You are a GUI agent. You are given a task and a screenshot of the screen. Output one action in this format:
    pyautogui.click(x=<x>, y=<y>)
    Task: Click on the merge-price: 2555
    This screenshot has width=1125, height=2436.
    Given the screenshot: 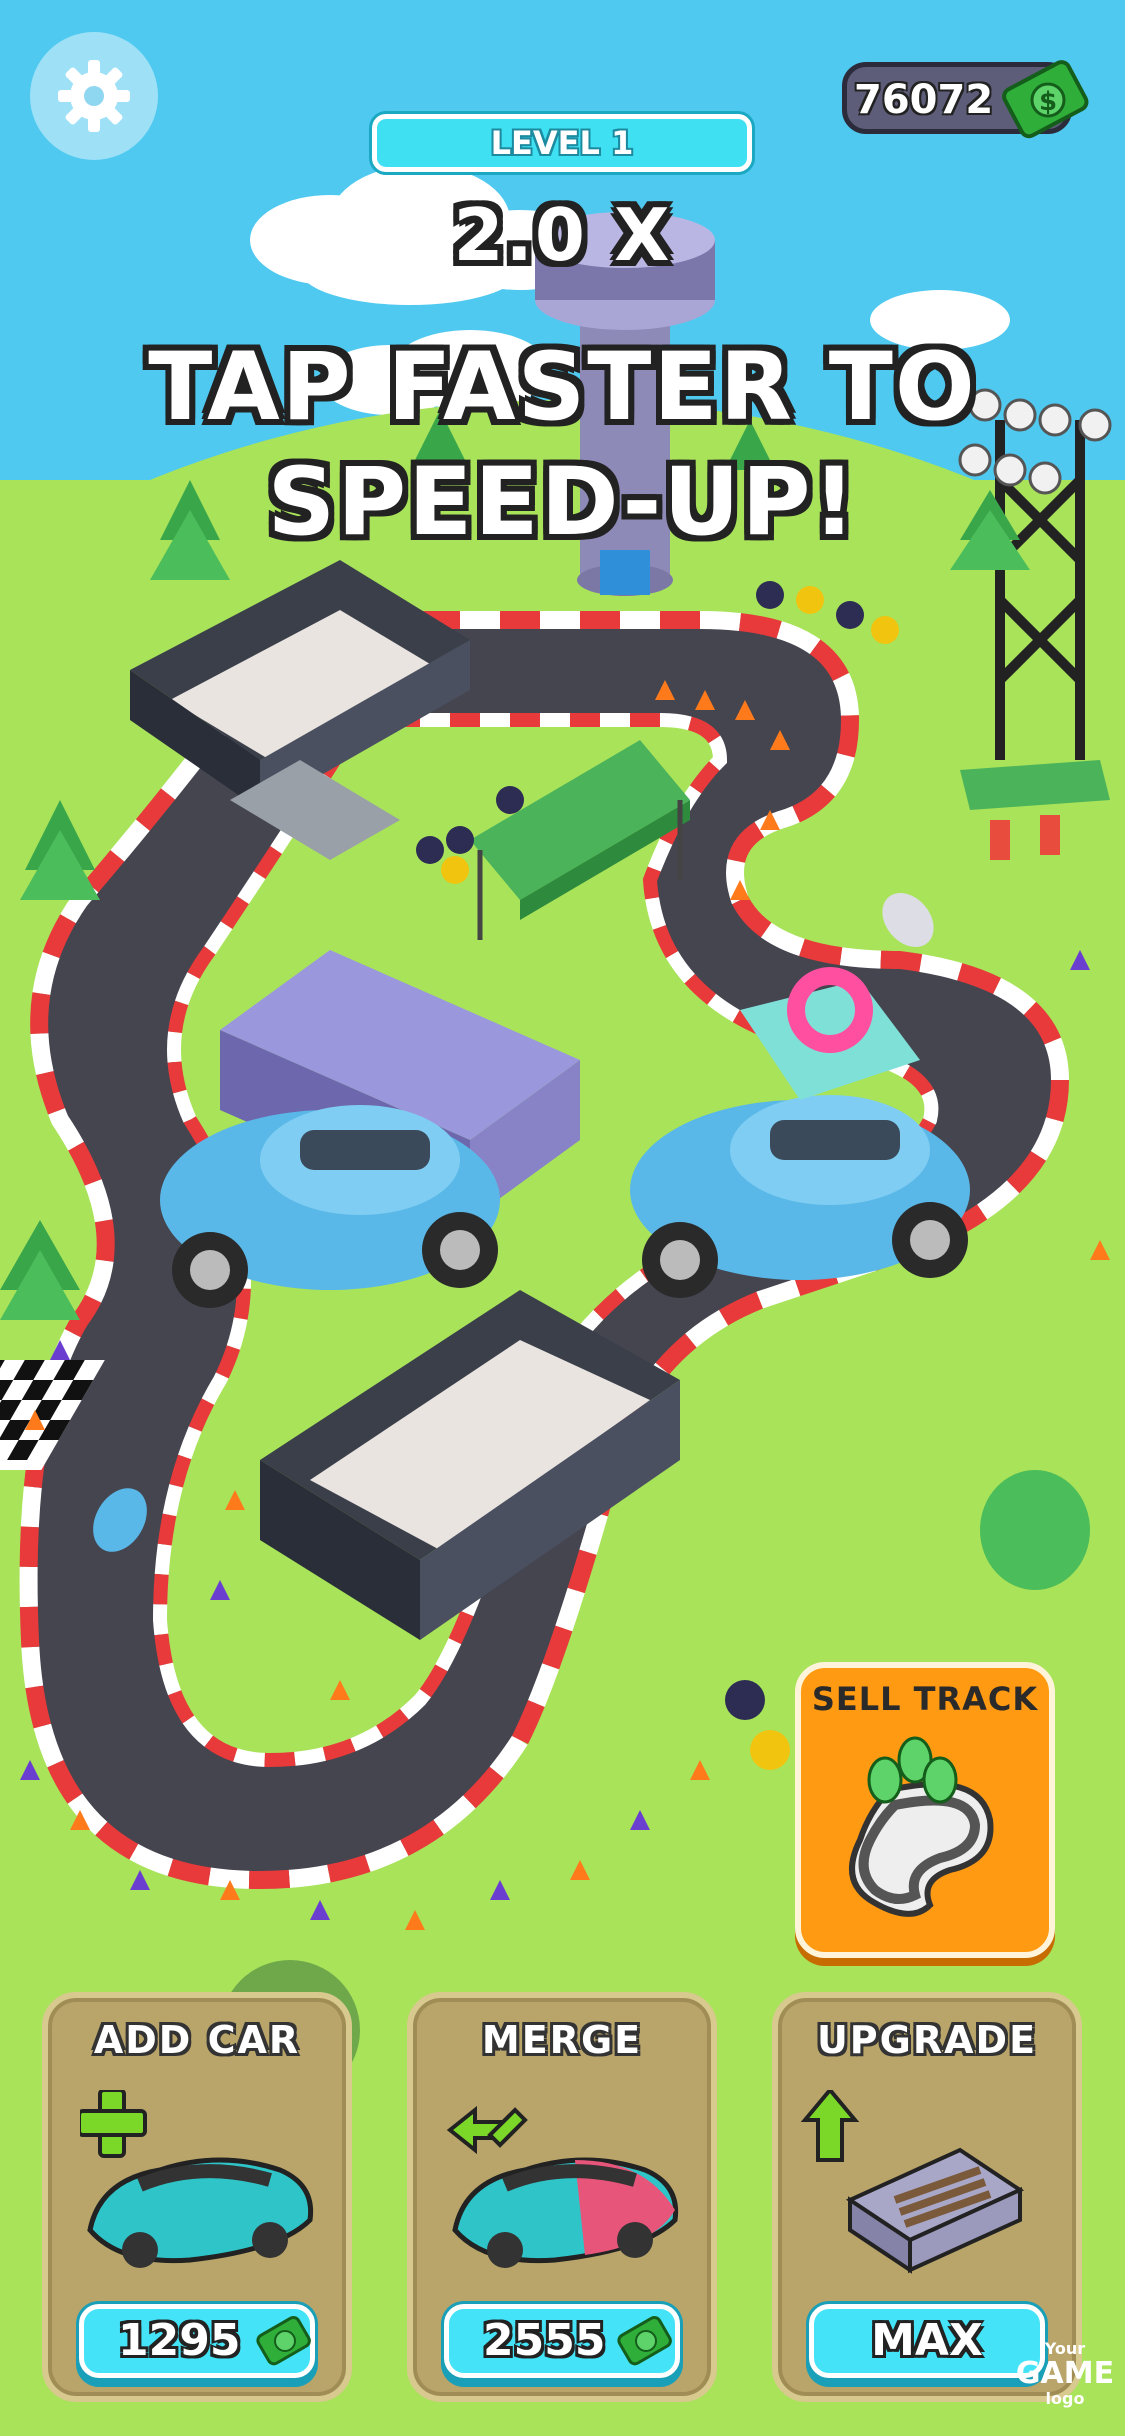 What is the action you would take?
    pyautogui.click(x=544, y=2340)
    